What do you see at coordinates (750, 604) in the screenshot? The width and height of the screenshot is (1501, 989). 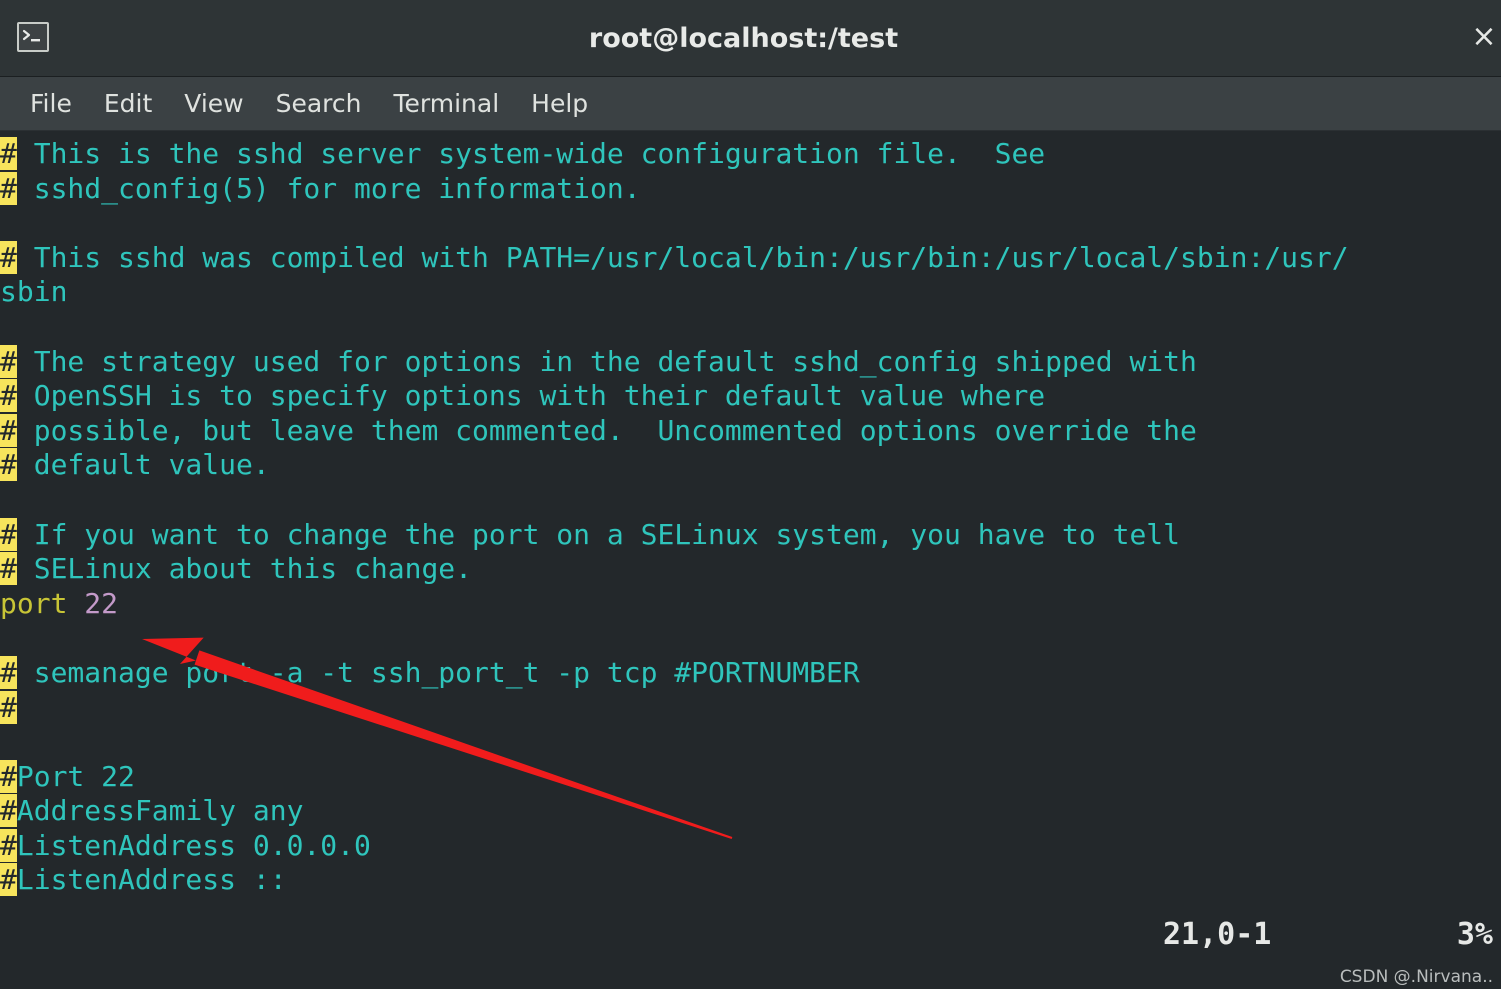 I see `port-directive-line: port 22` at bounding box center [750, 604].